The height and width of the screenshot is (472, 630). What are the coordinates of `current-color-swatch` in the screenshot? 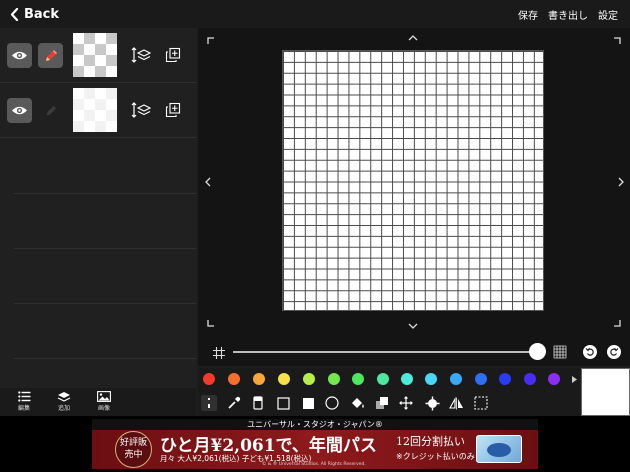 It's located at (605, 392).